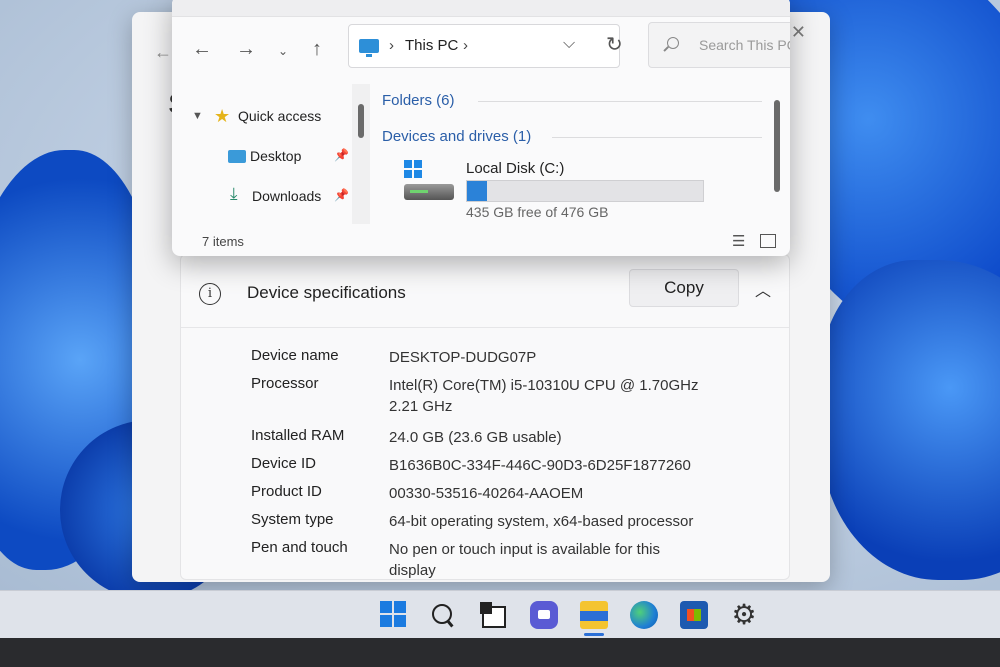 The width and height of the screenshot is (1000, 667). I want to click on drive-name: Local Disk (C:), so click(515, 168).